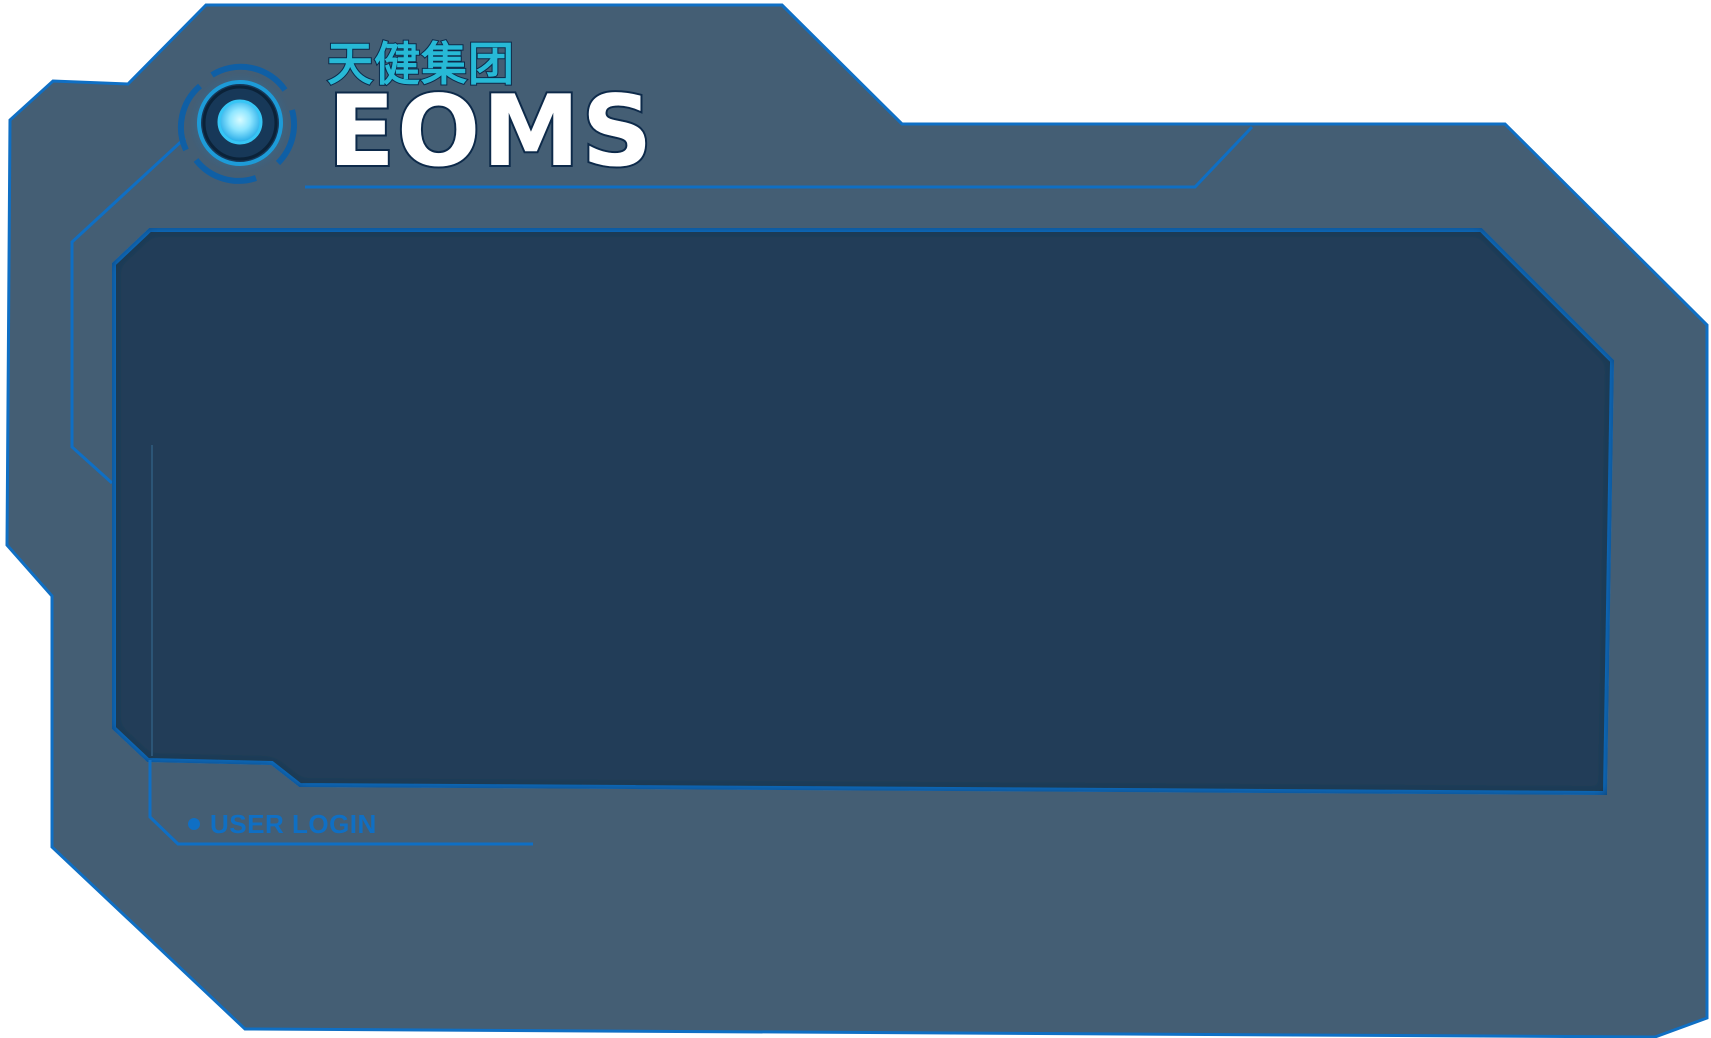 Image resolution: width=1711 pixels, height=1038 pixels. I want to click on brand-eoms-title: EOMS, so click(490, 132).